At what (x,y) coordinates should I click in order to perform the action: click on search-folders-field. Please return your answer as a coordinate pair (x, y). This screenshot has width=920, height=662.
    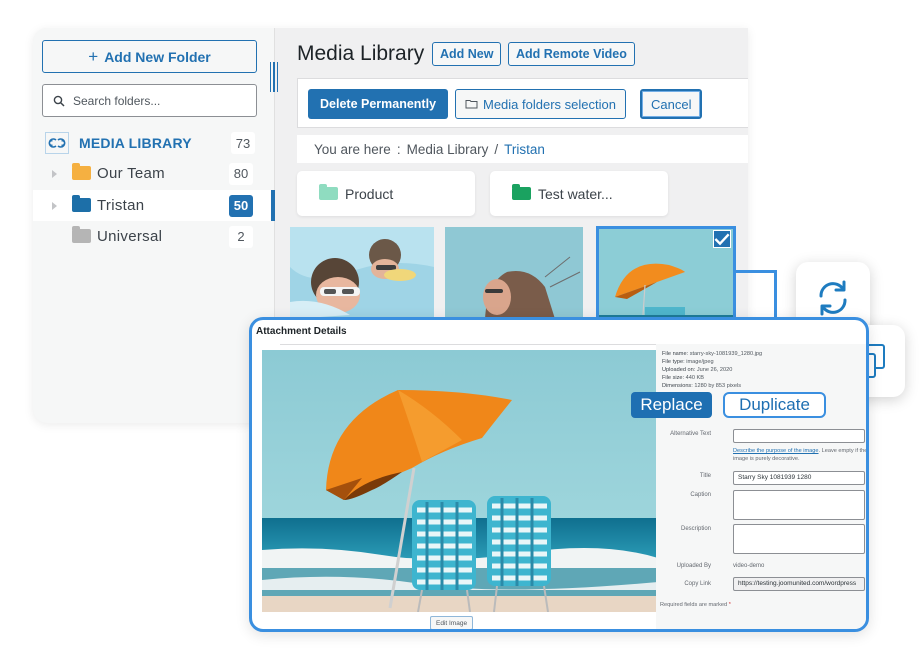
    Looking at the image, I should click on (149, 100).